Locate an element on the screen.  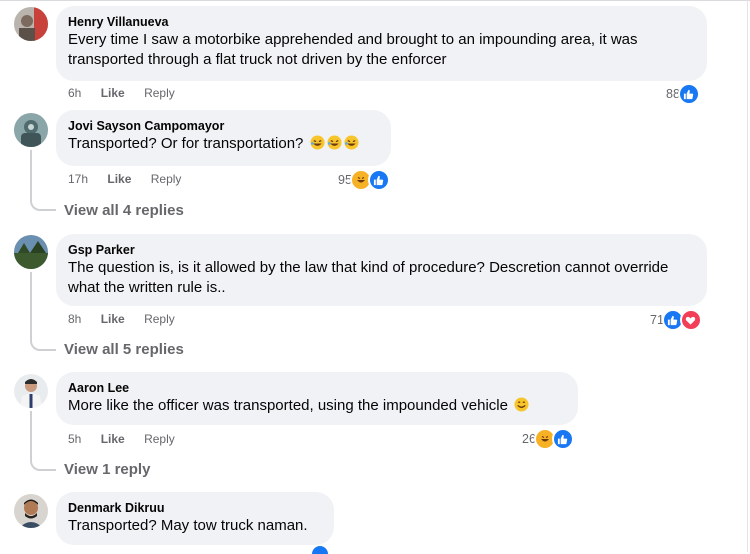
comment-author: Henry Villanueva is located at coordinates (381, 22).